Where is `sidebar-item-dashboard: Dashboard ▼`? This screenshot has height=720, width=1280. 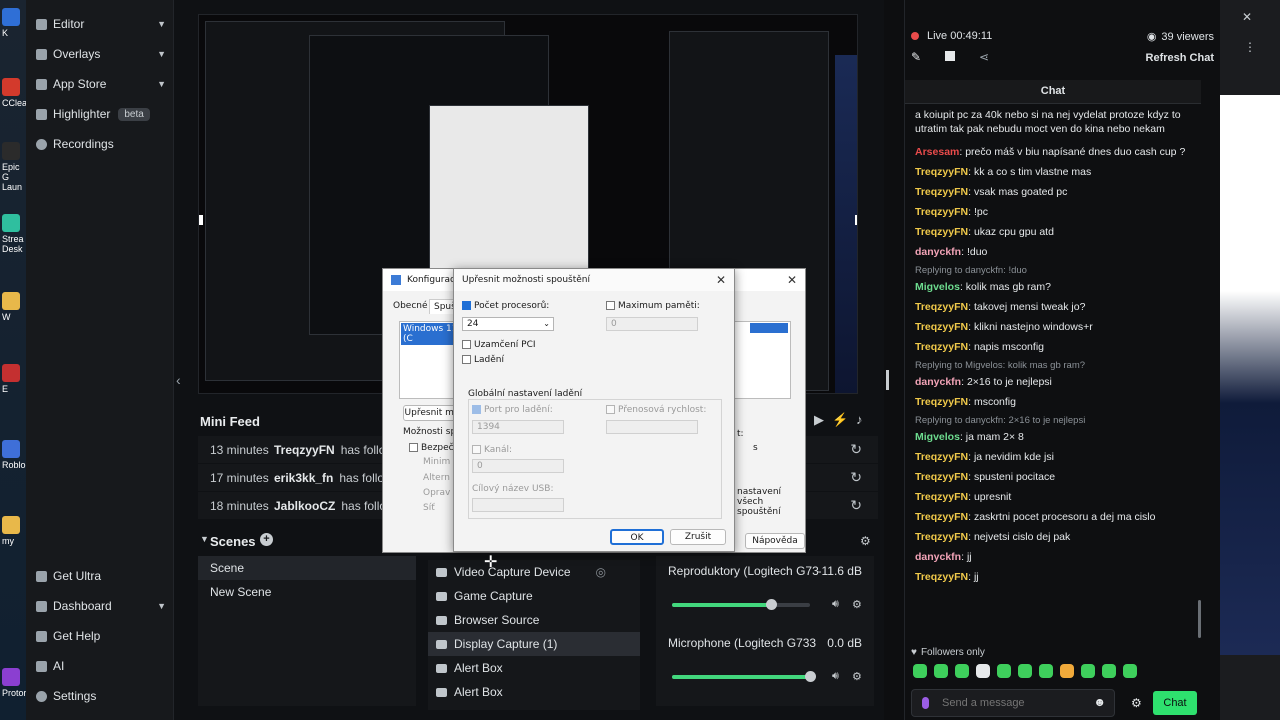
sidebar-item-dashboard: Dashboard ▼ is located at coordinates (101, 606).